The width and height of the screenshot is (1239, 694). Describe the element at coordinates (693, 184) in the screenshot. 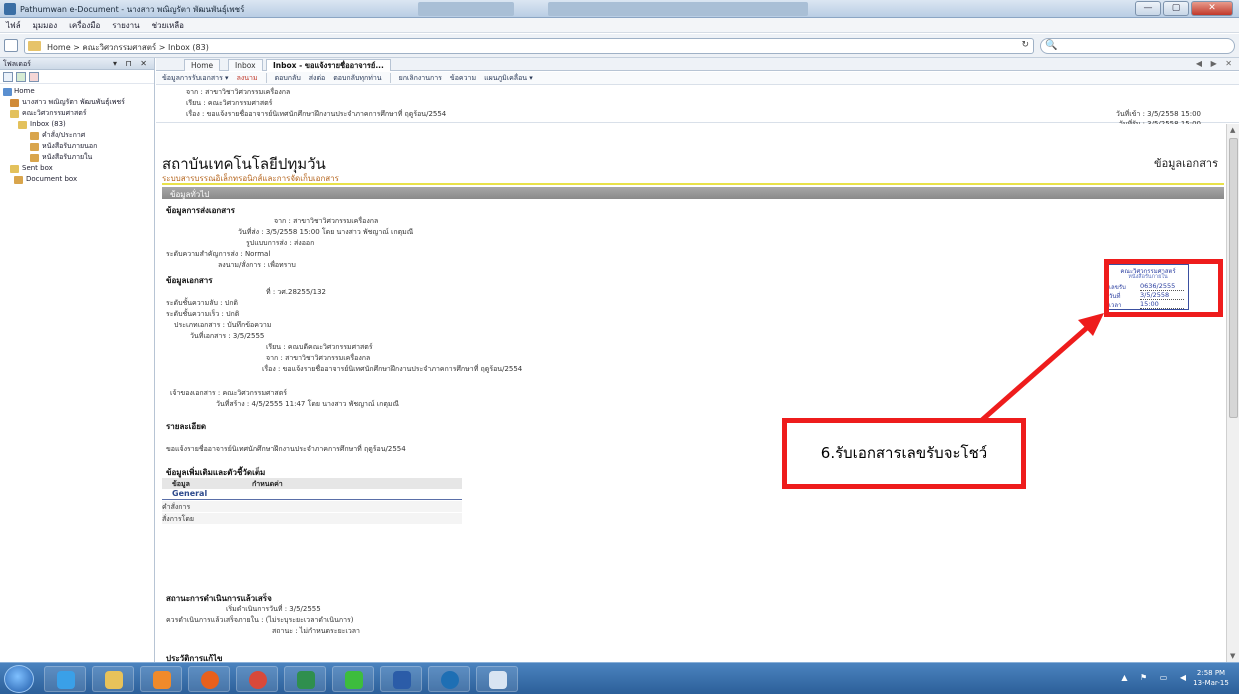

I see `header-divider` at that location.